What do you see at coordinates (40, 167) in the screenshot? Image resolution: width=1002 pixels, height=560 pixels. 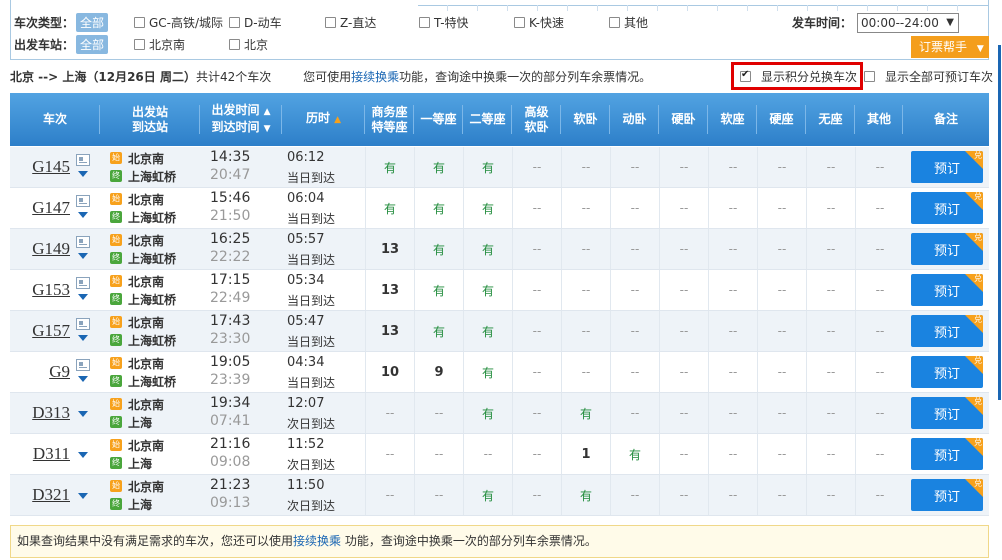 I see `train-number-link: G145` at bounding box center [40, 167].